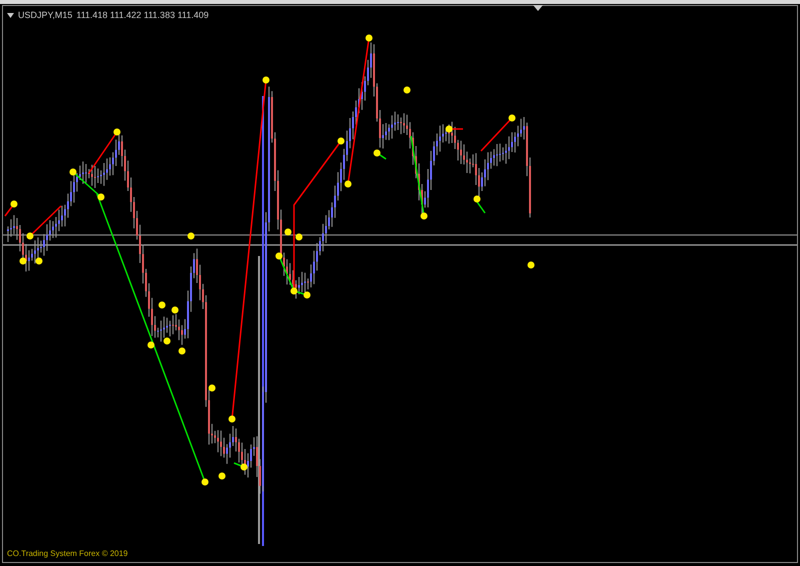 The height and width of the screenshot is (566, 800). Describe the element at coordinates (67, 553) in the screenshot. I see `copyright-label: CO.Trading System Forex © 2019` at that location.